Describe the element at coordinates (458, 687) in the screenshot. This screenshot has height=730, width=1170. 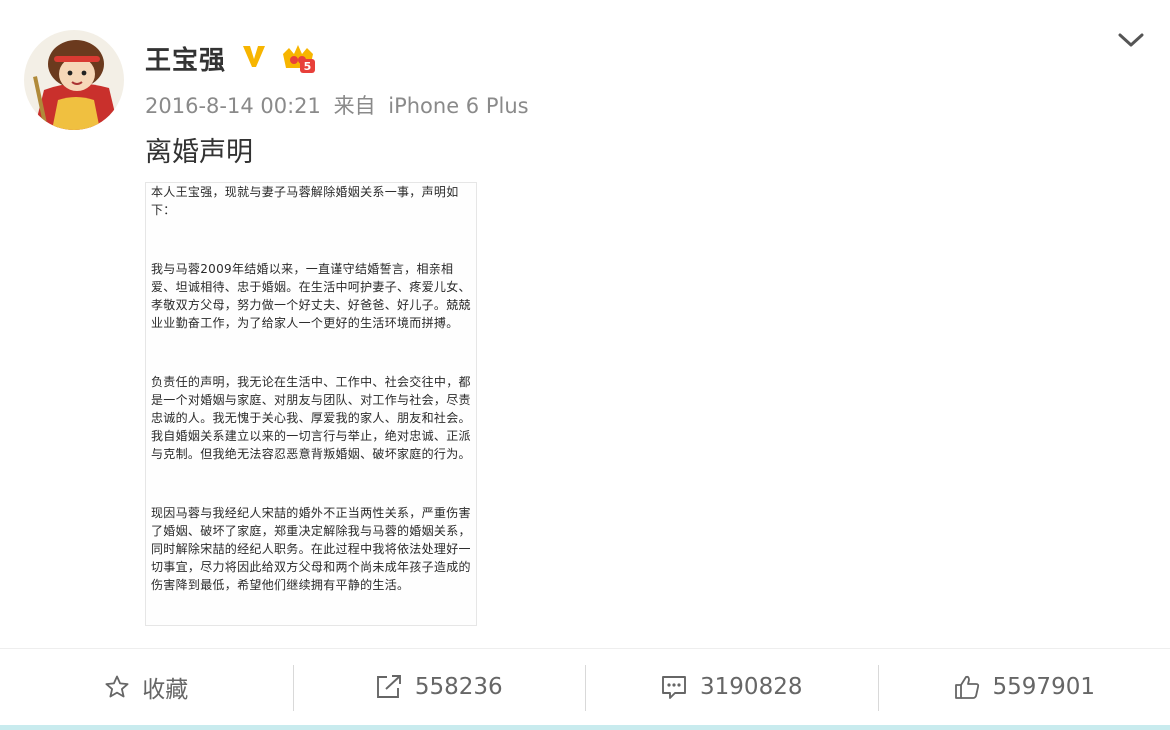
I see `repost-count: 558236` at that location.